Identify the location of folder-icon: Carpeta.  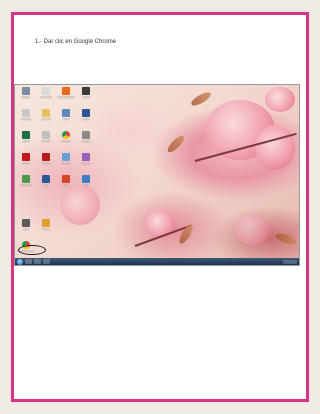
(46, 115).